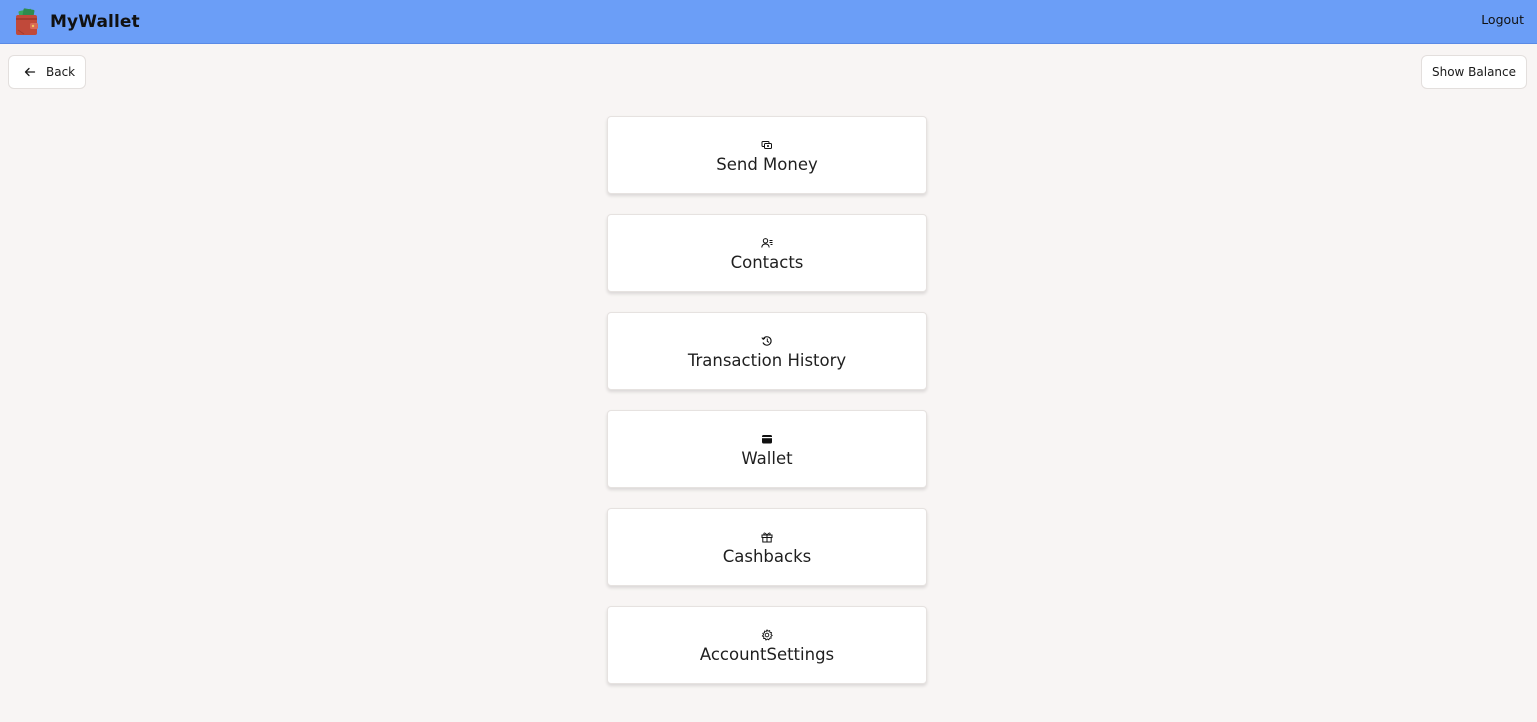  I want to click on back-label: Back, so click(61, 72).